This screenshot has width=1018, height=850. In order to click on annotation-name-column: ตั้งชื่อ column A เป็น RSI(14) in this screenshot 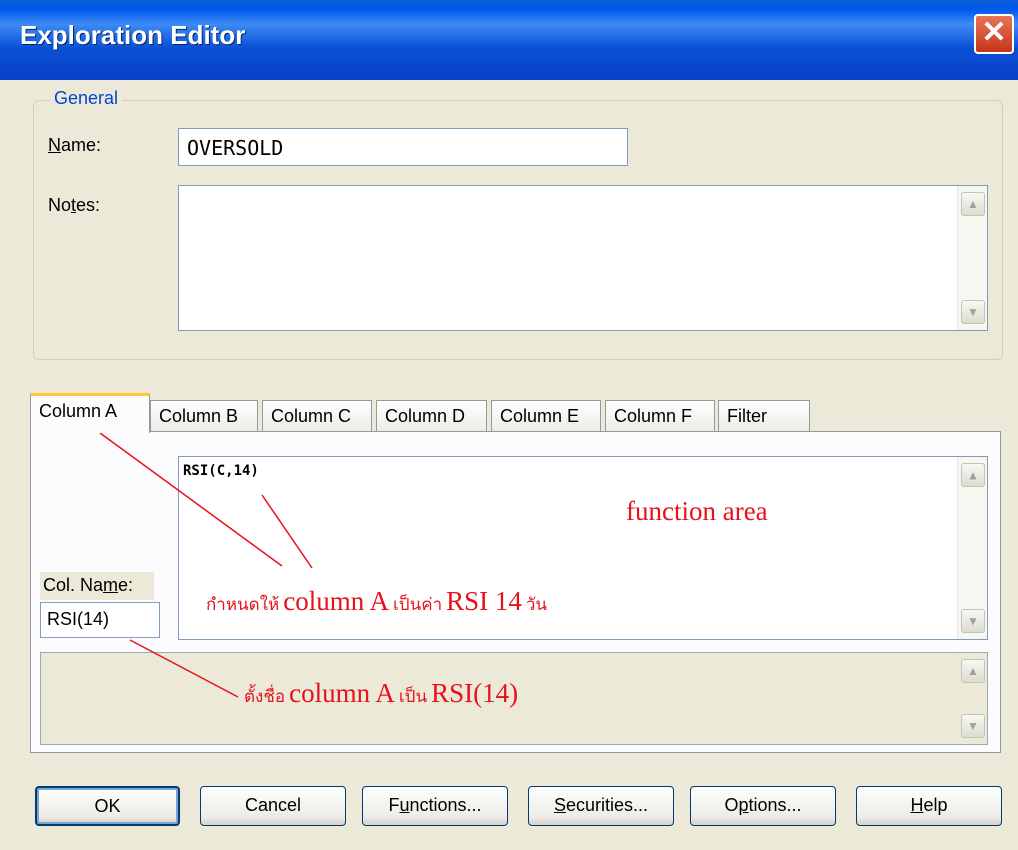, I will do `click(381, 693)`.